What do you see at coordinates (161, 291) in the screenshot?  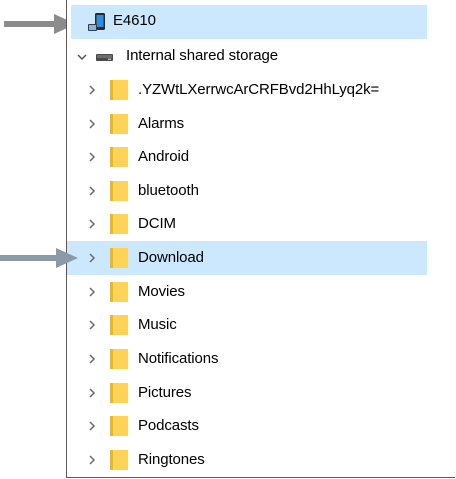 I see `tree-item-label: Movies` at bounding box center [161, 291].